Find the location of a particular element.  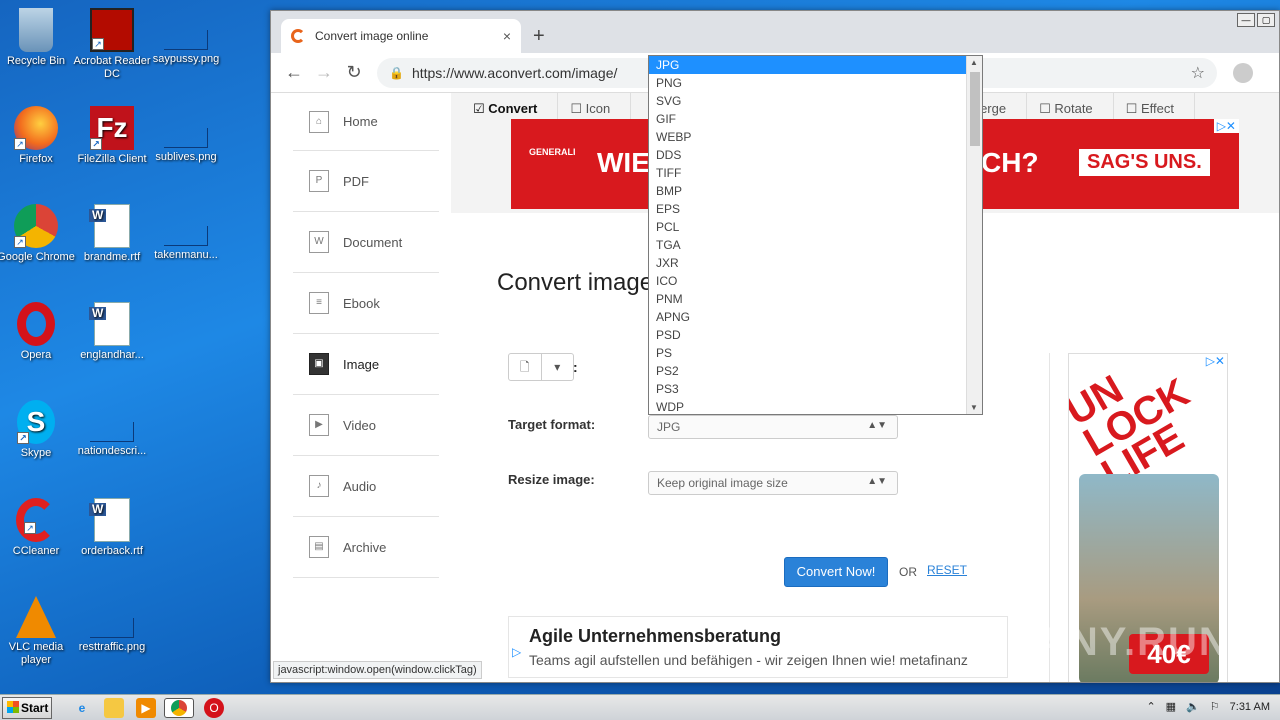

desktop-icon-firefox: ↗ Firefox is located at coordinates (38, 136).